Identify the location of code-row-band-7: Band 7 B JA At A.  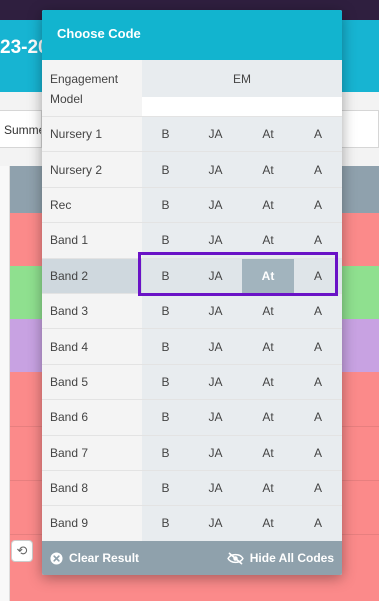
(192, 452).